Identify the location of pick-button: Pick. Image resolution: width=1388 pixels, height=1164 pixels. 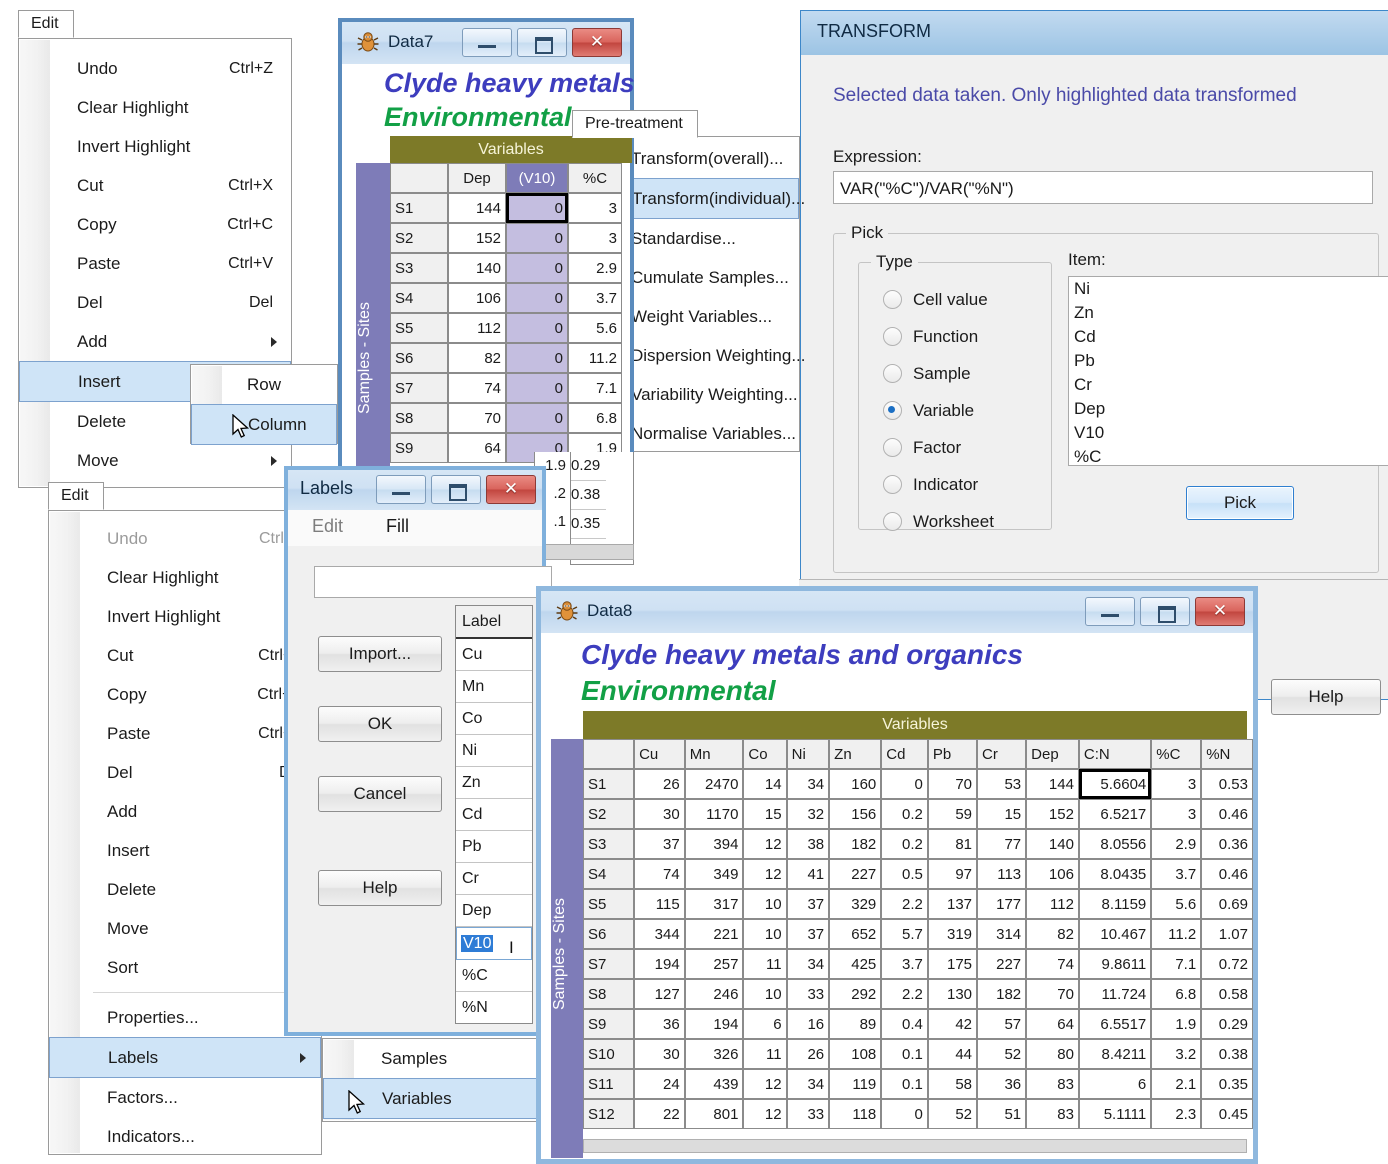
(1240, 503).